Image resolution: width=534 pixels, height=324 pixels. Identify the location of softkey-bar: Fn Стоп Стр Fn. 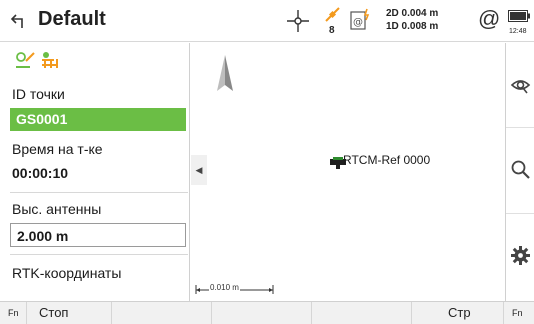
(267, 312).